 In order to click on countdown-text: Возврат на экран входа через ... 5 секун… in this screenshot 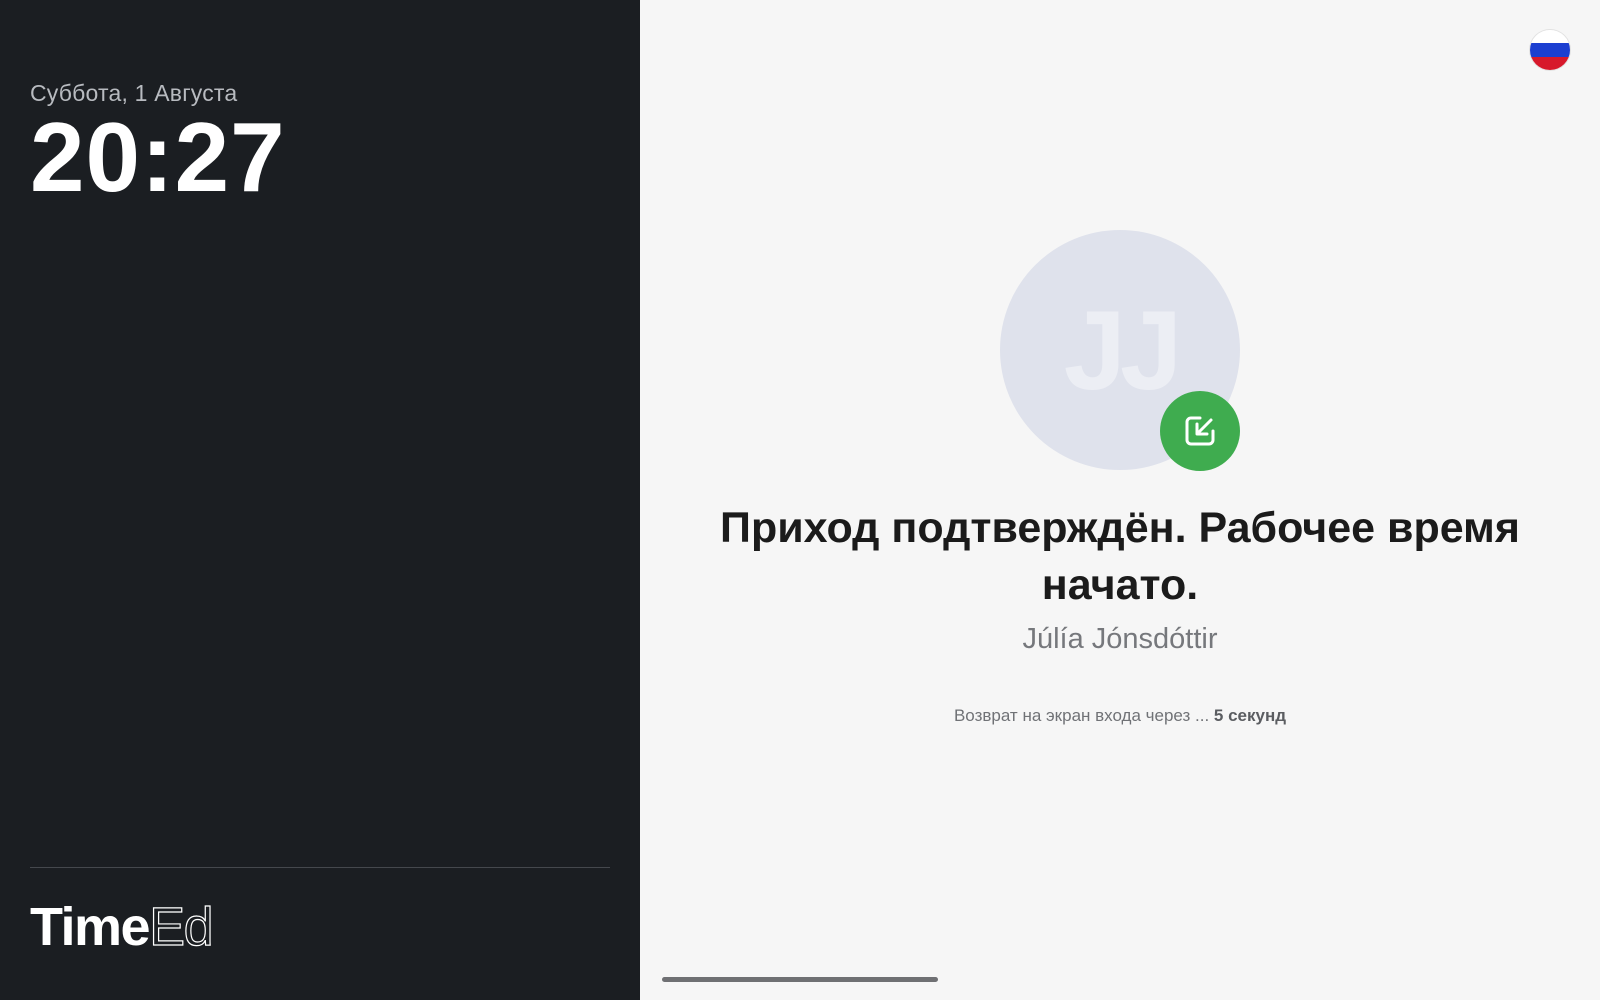, I will do `click(1120, 716)`.